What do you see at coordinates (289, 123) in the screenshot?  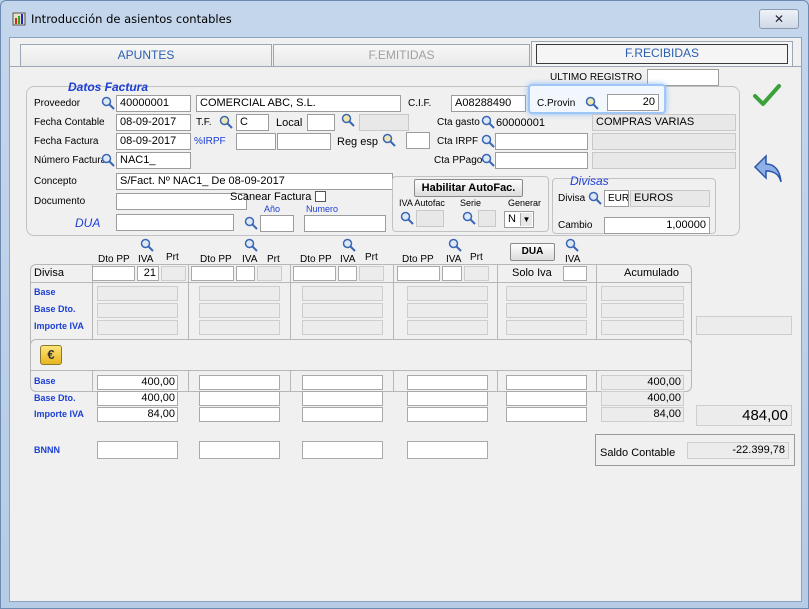 I see `local-label: Local` at bounding box center [289, 123].